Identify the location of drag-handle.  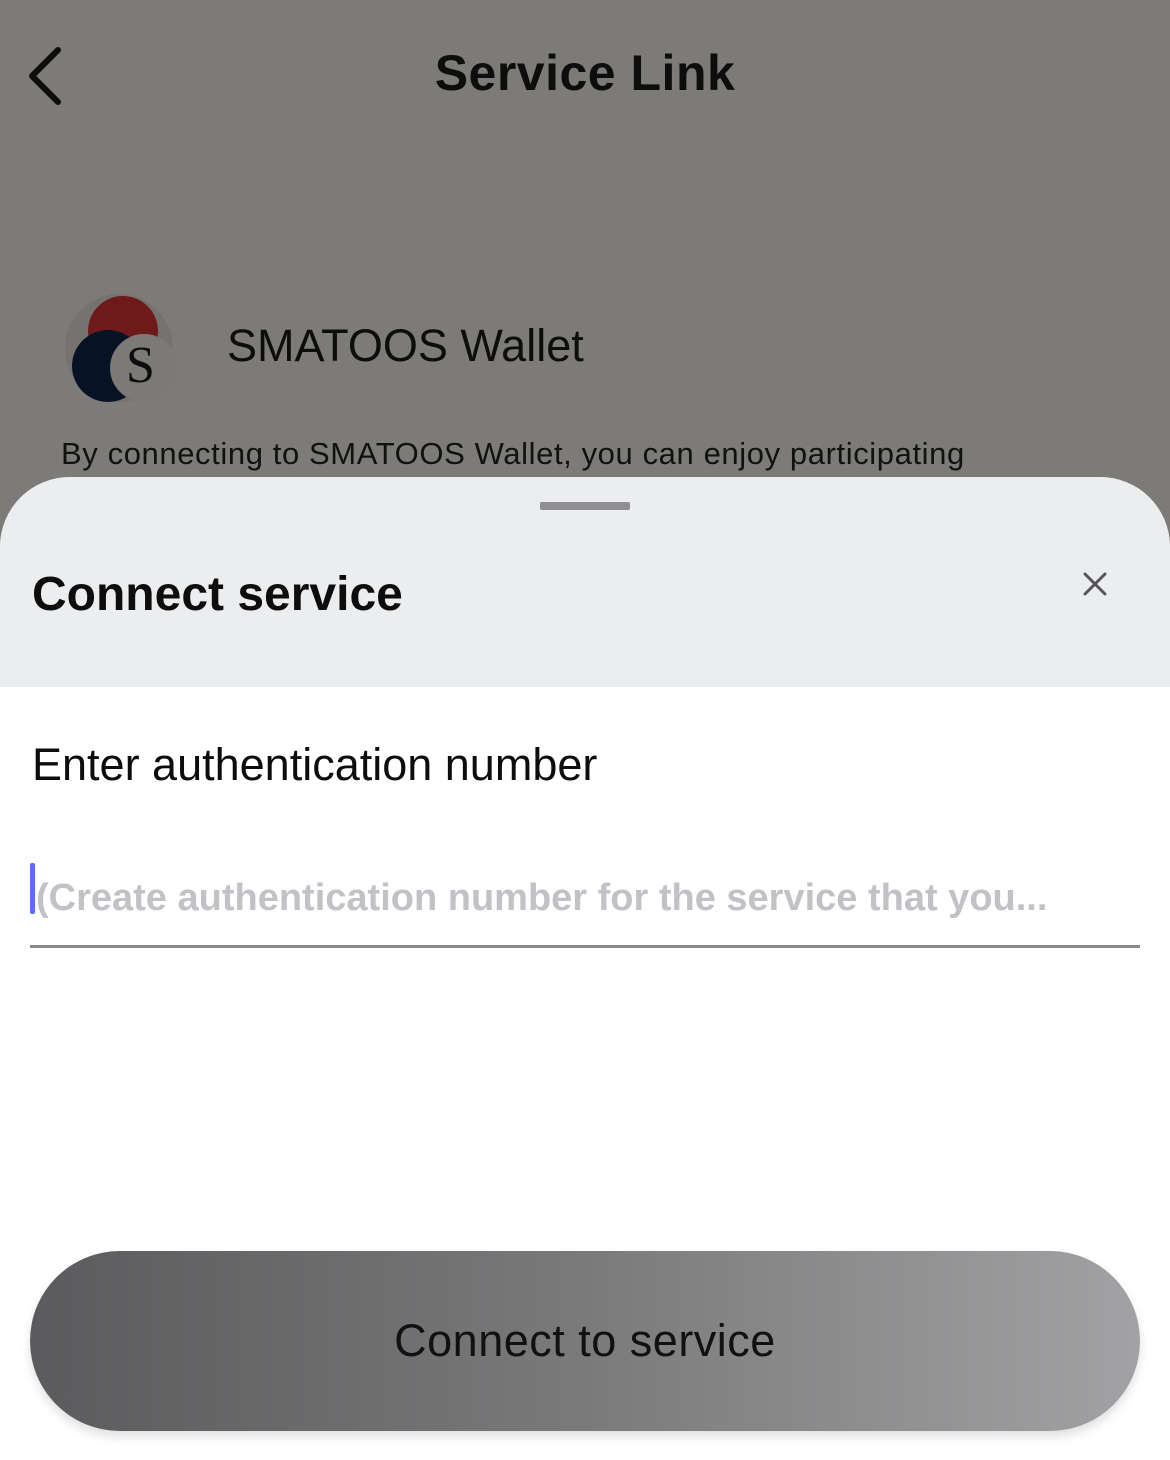
(585, 506).